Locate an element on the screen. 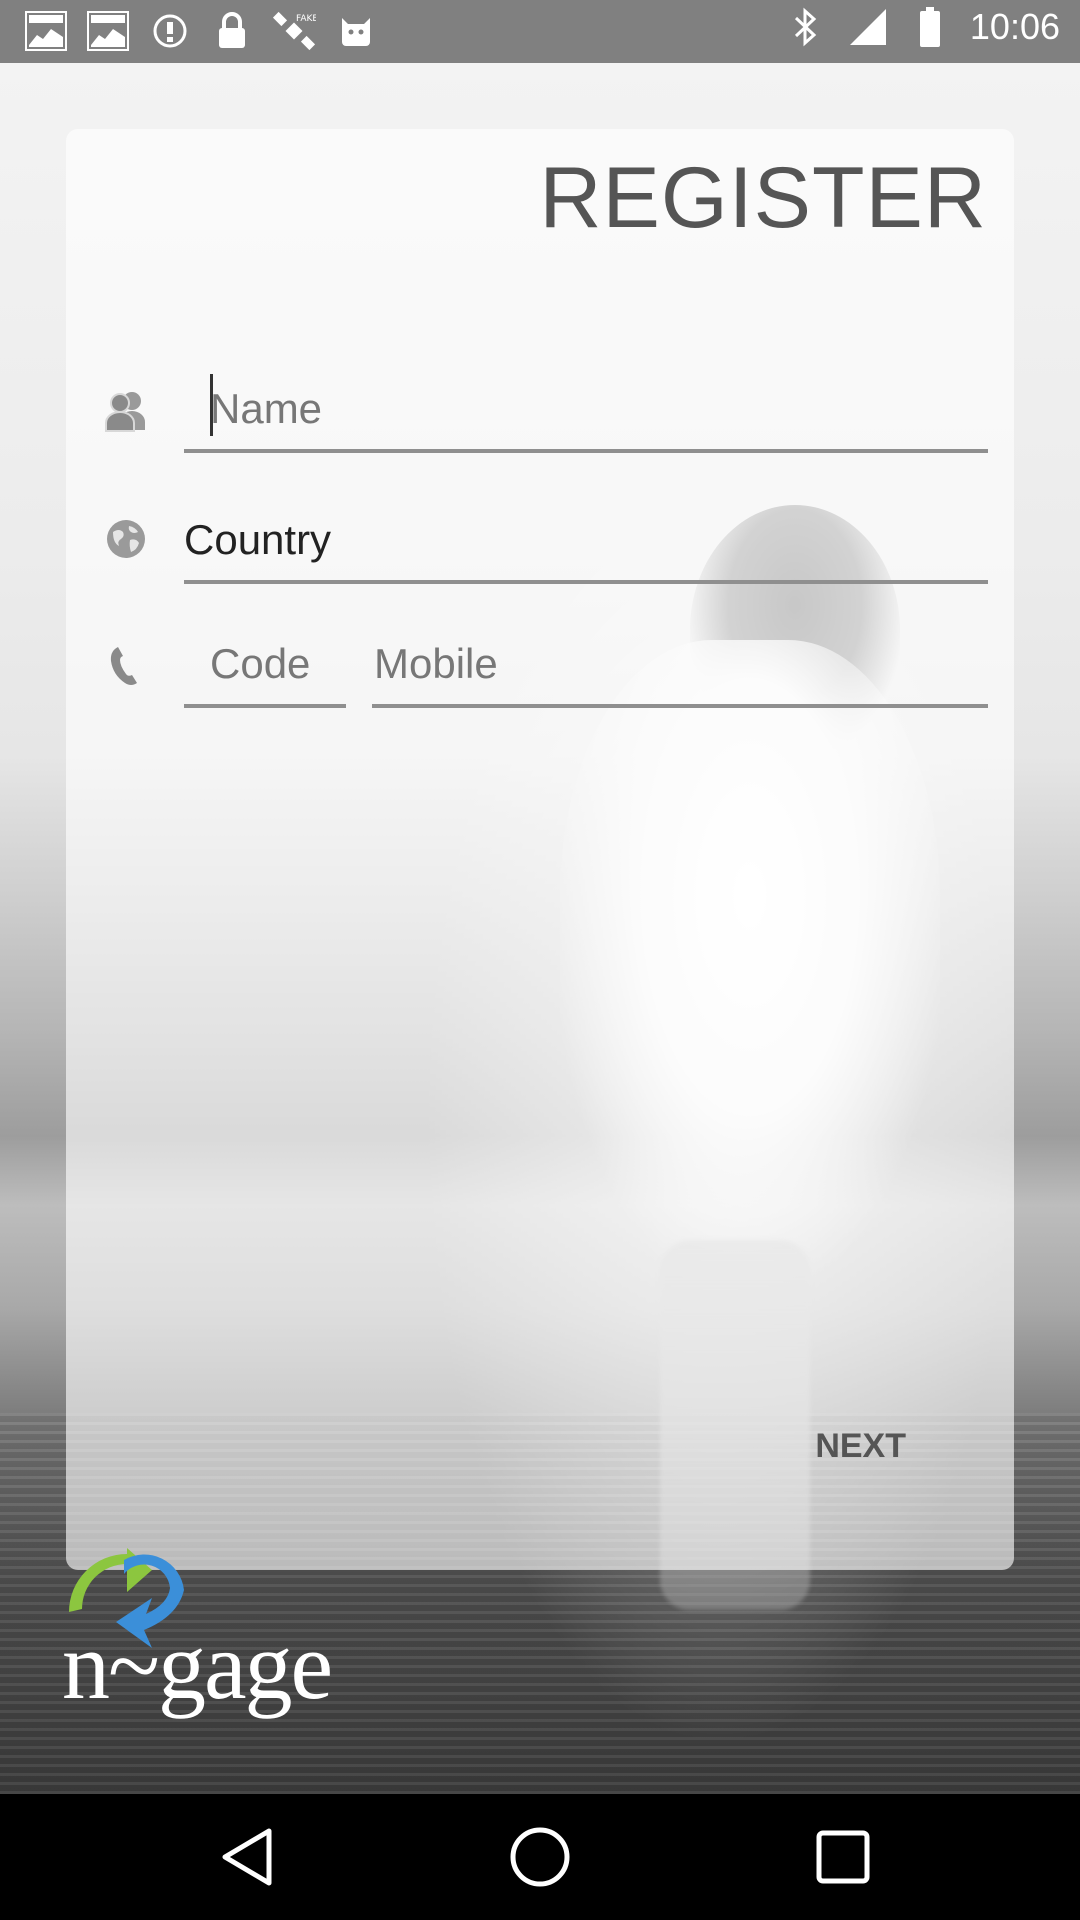  cat-icon is located at coordinates (356, 31).